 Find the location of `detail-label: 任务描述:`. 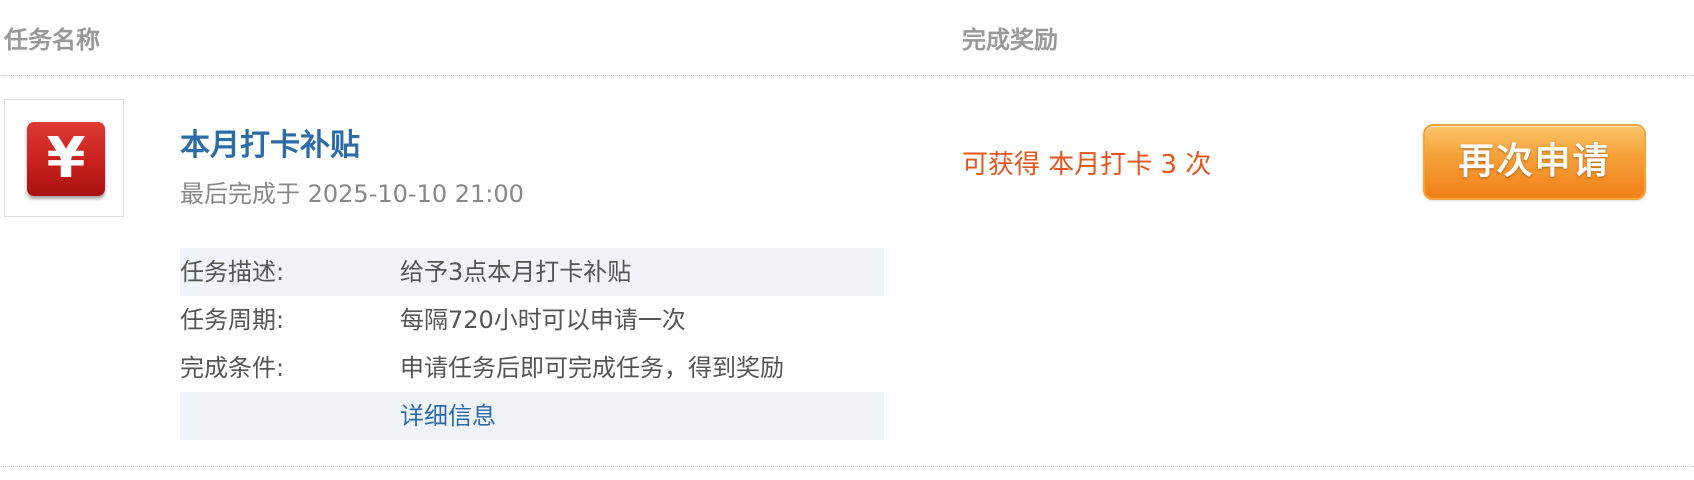

detail-label: 任务描述: is located at coordinates (232, 272).